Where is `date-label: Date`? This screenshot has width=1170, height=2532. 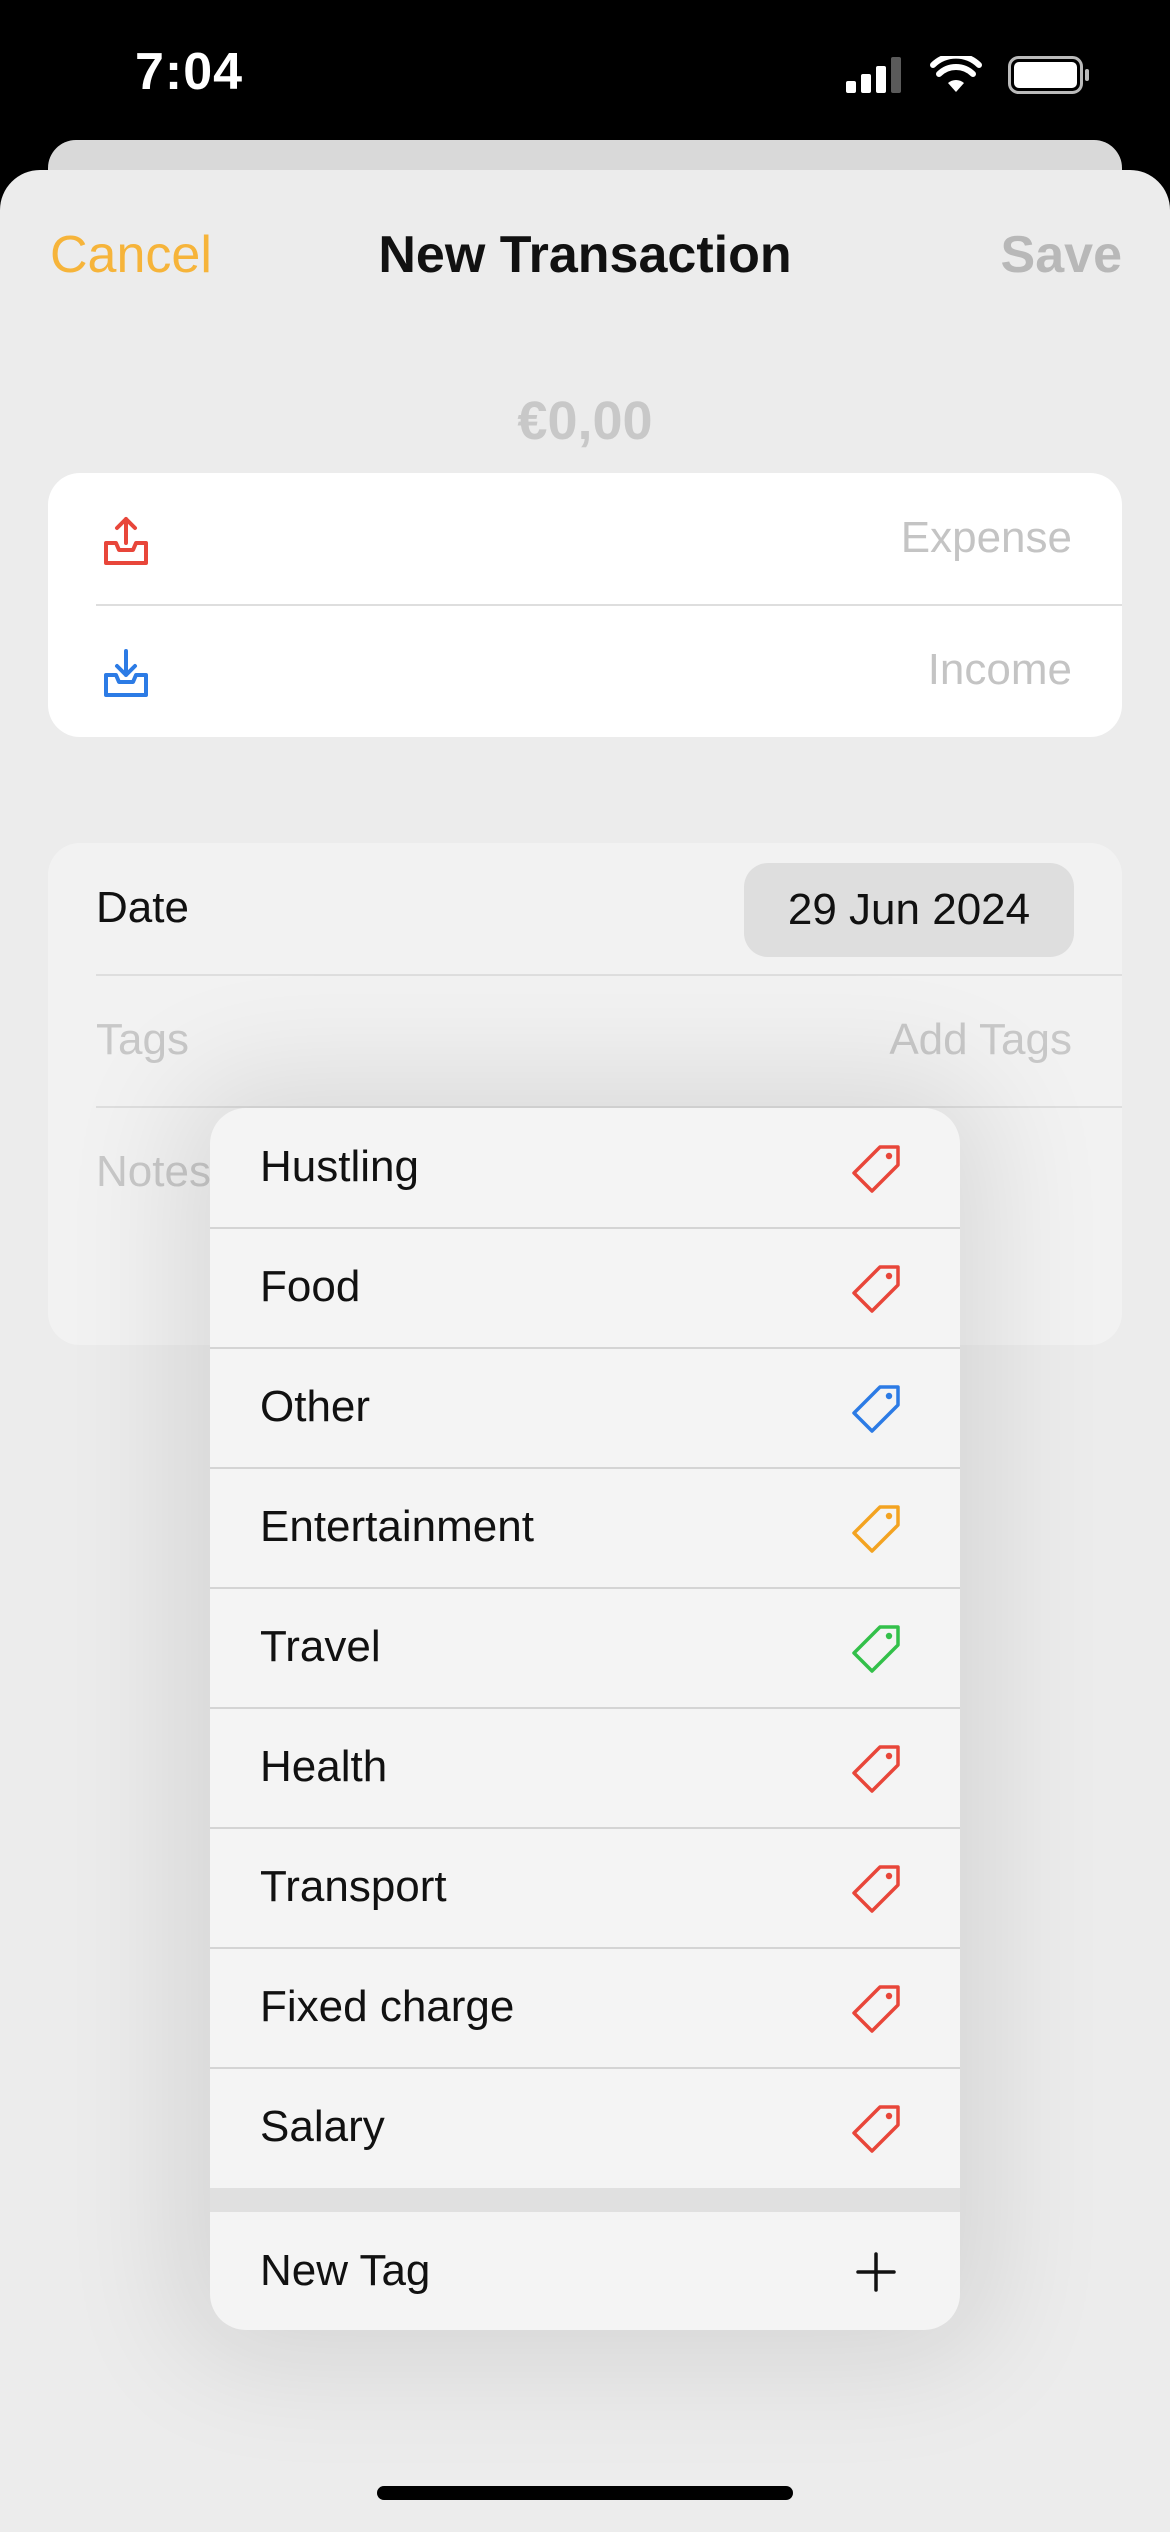
date-label: Date is located at coordinates (142, 907).